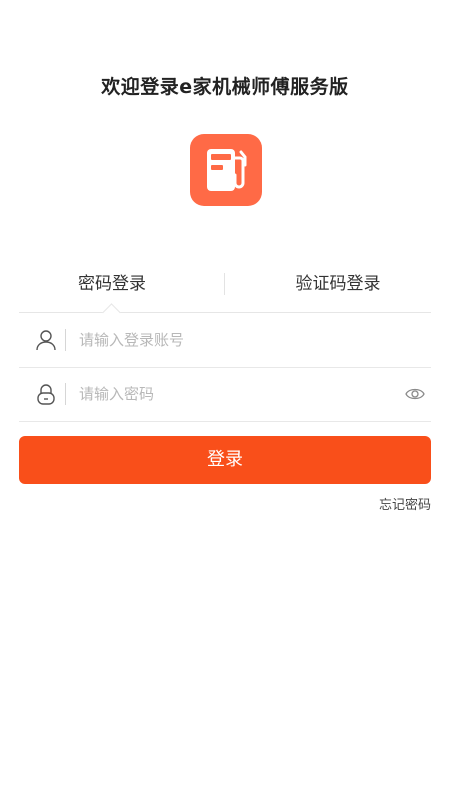 The width and height of the screenshot is (450, 800). What do you see at coordinates (224, 284) in the screenshot?
I see `tab-divider` at bounding box center [224, 284].